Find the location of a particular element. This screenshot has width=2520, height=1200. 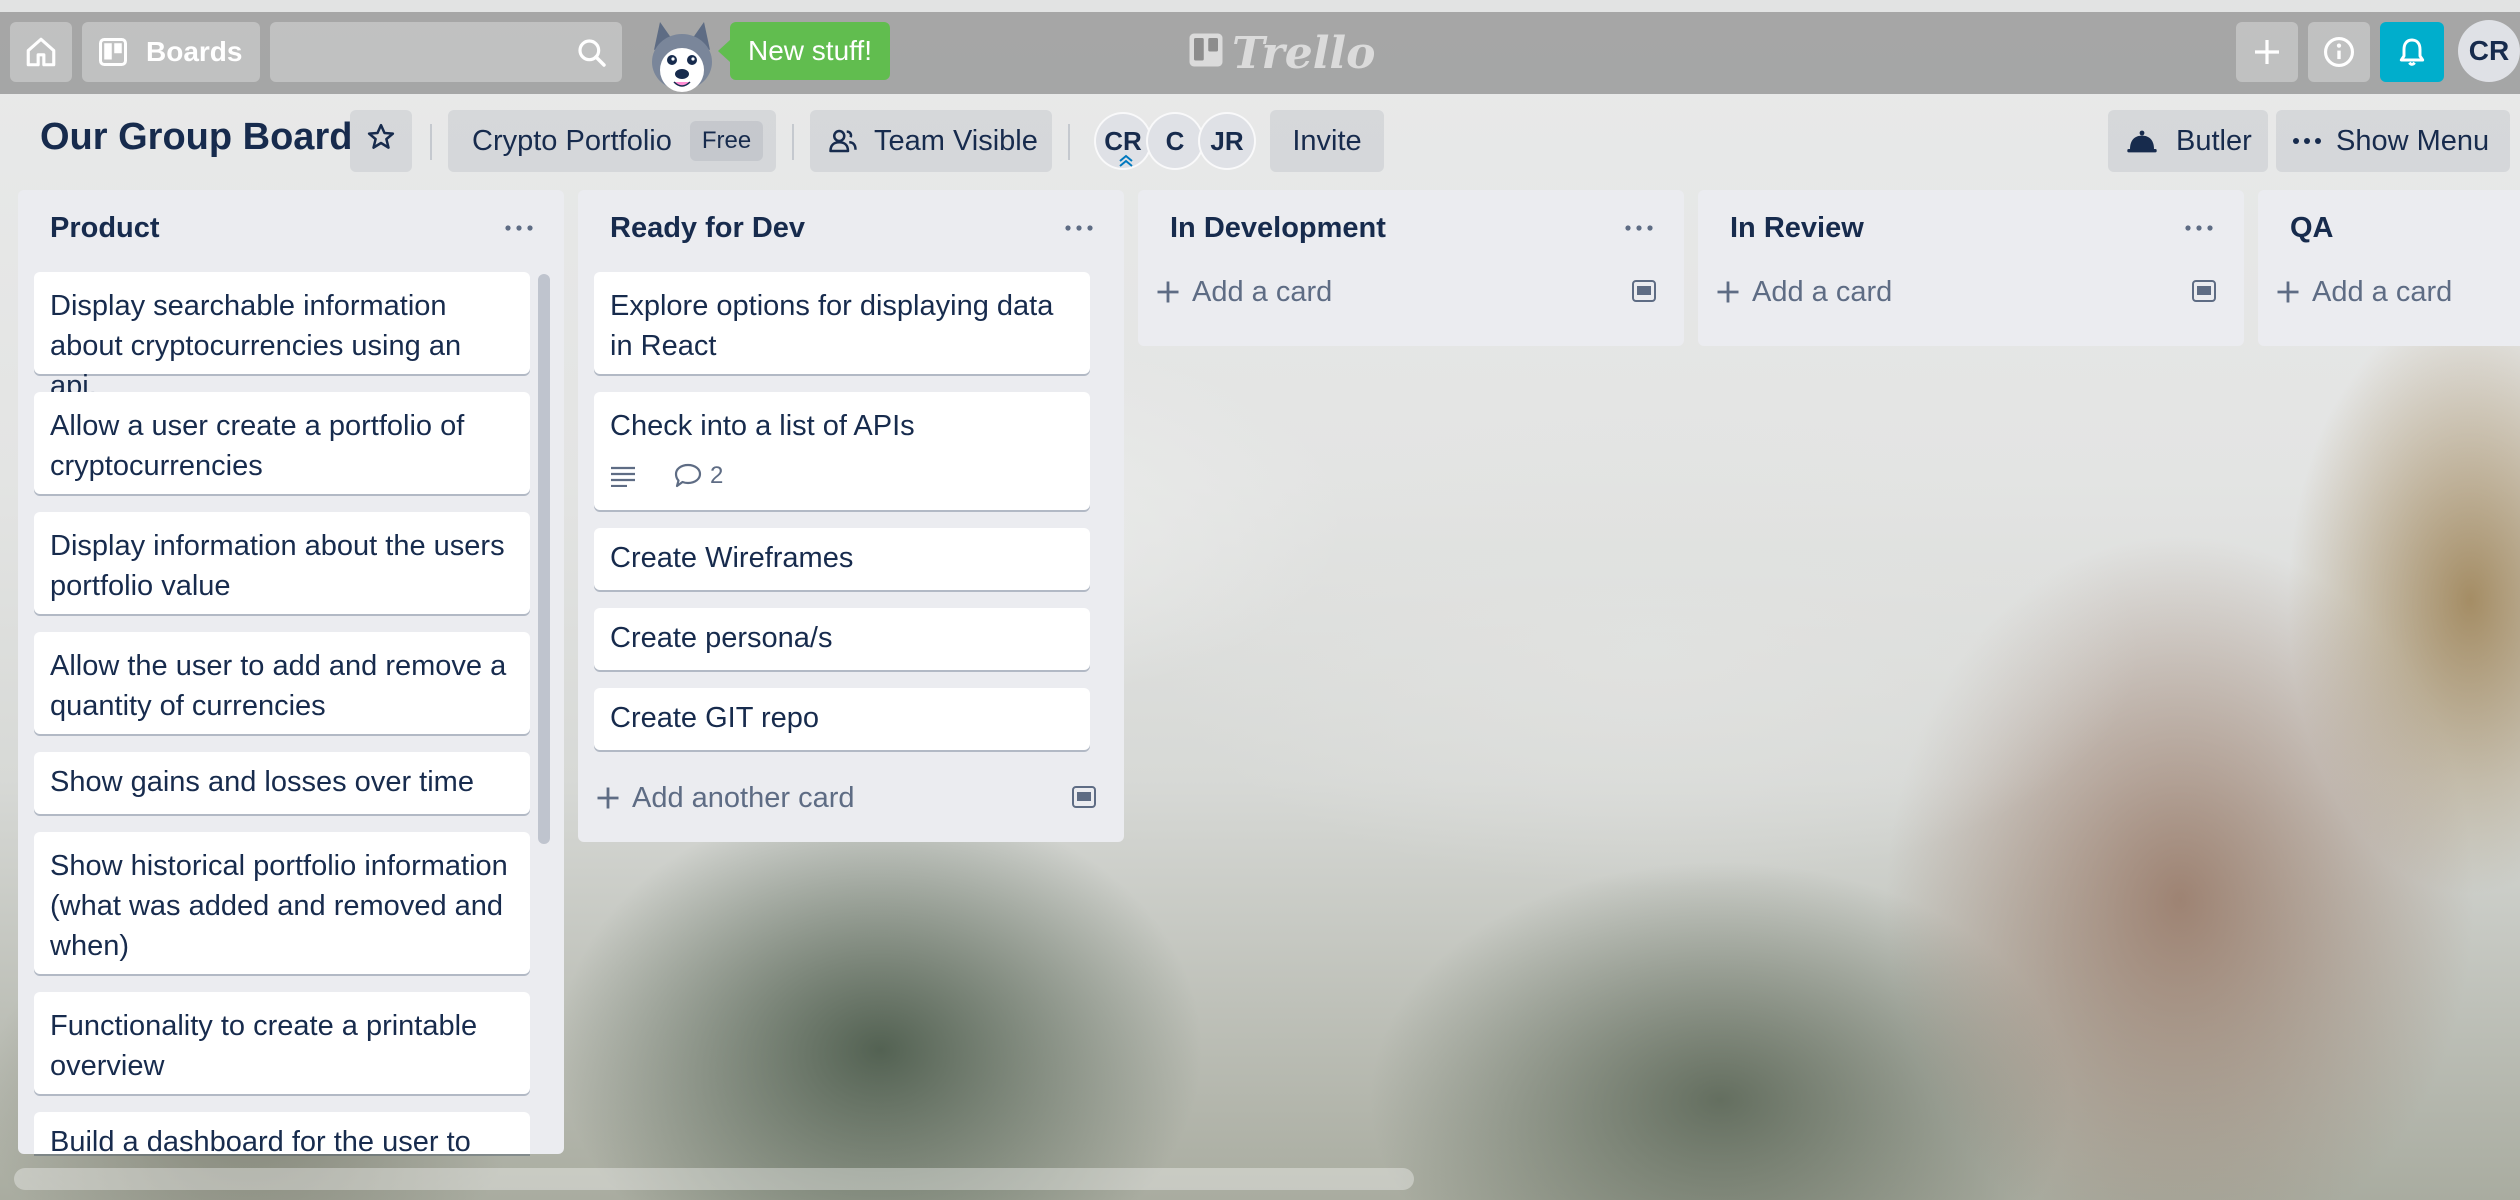

notifications-button is located at coordinates (2412, 52).